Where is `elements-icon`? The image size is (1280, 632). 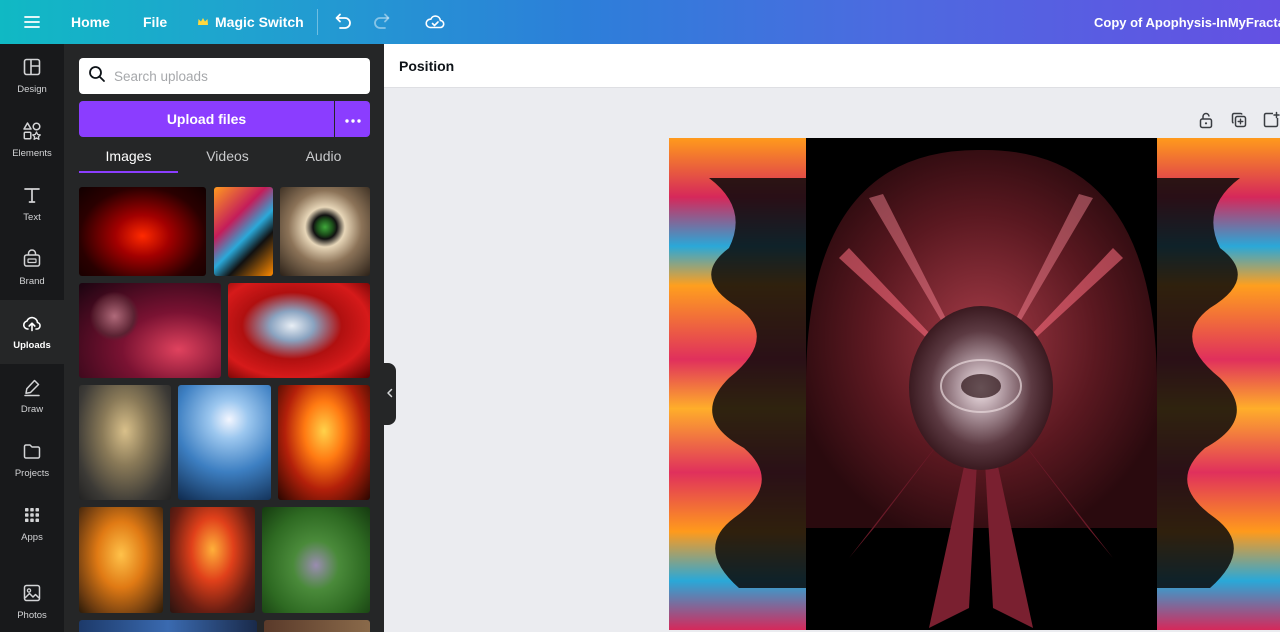 elements-icon is located at coordinates (32, 134).